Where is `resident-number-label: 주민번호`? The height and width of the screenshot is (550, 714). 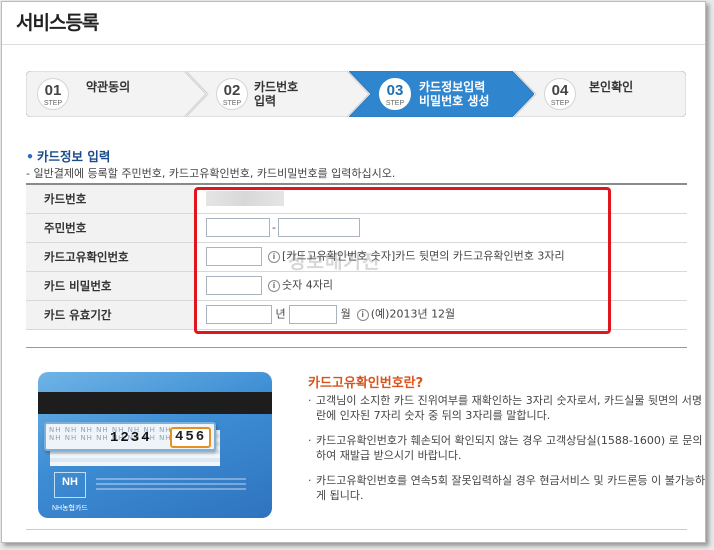 resident-number-label: 주민번호 is located at coordinates (110, 228).